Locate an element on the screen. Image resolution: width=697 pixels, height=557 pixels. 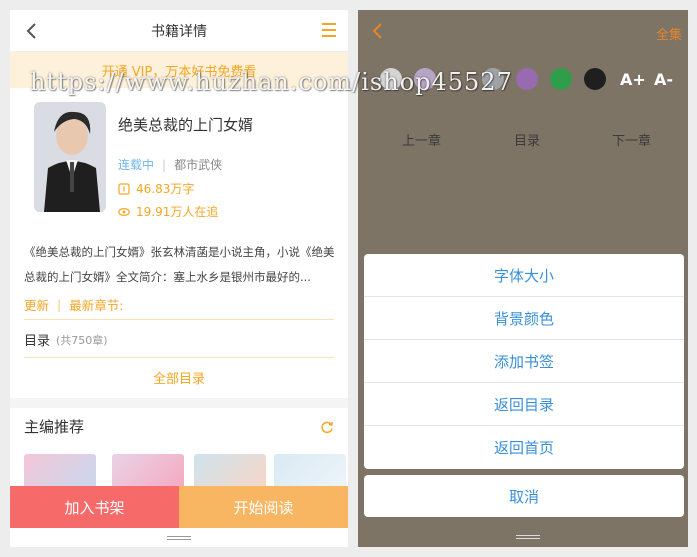
reader-count: 19.91万人在追 is located at coordinates (168, 211).